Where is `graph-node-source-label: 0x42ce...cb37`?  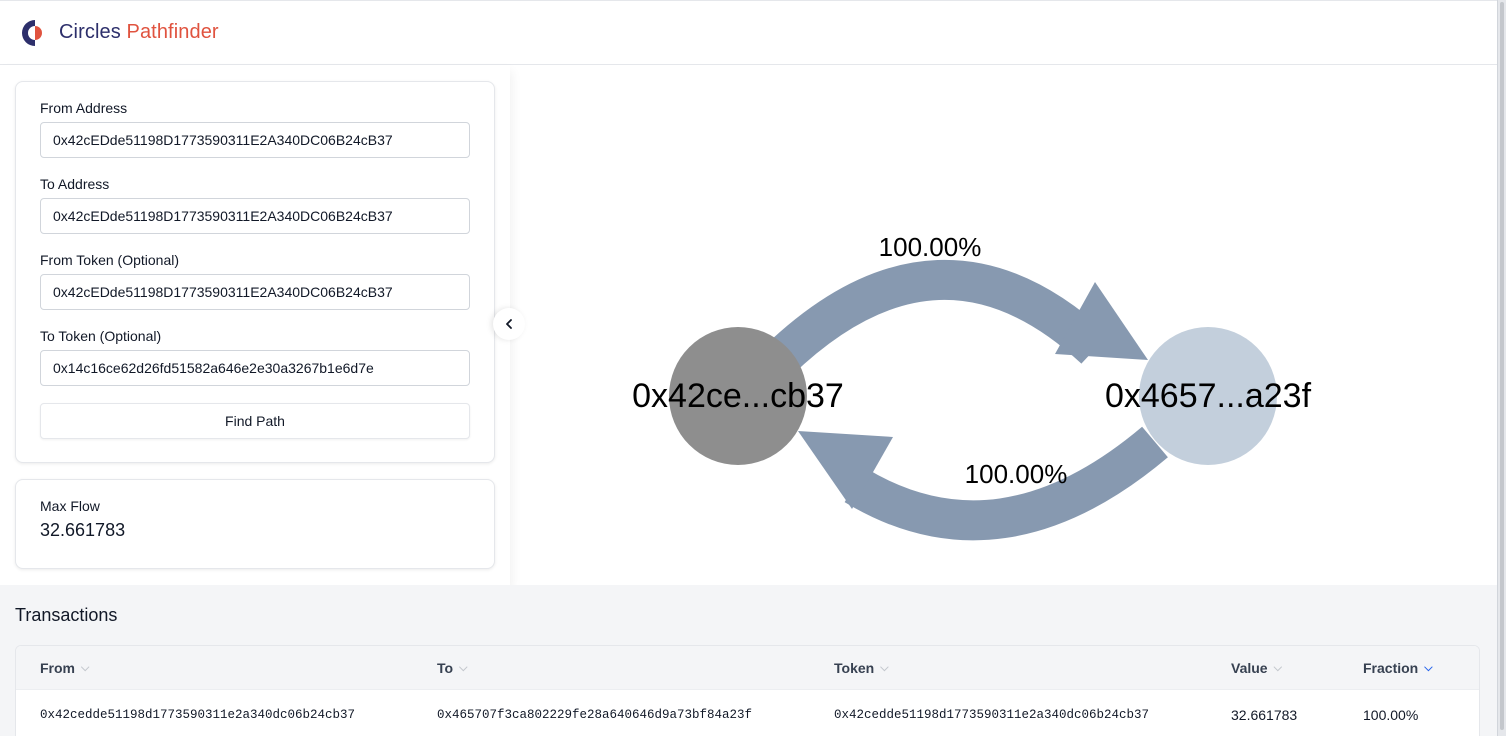
graph-node-source-label: 0x42ce...cb37 is located at coordinates (738, 396).